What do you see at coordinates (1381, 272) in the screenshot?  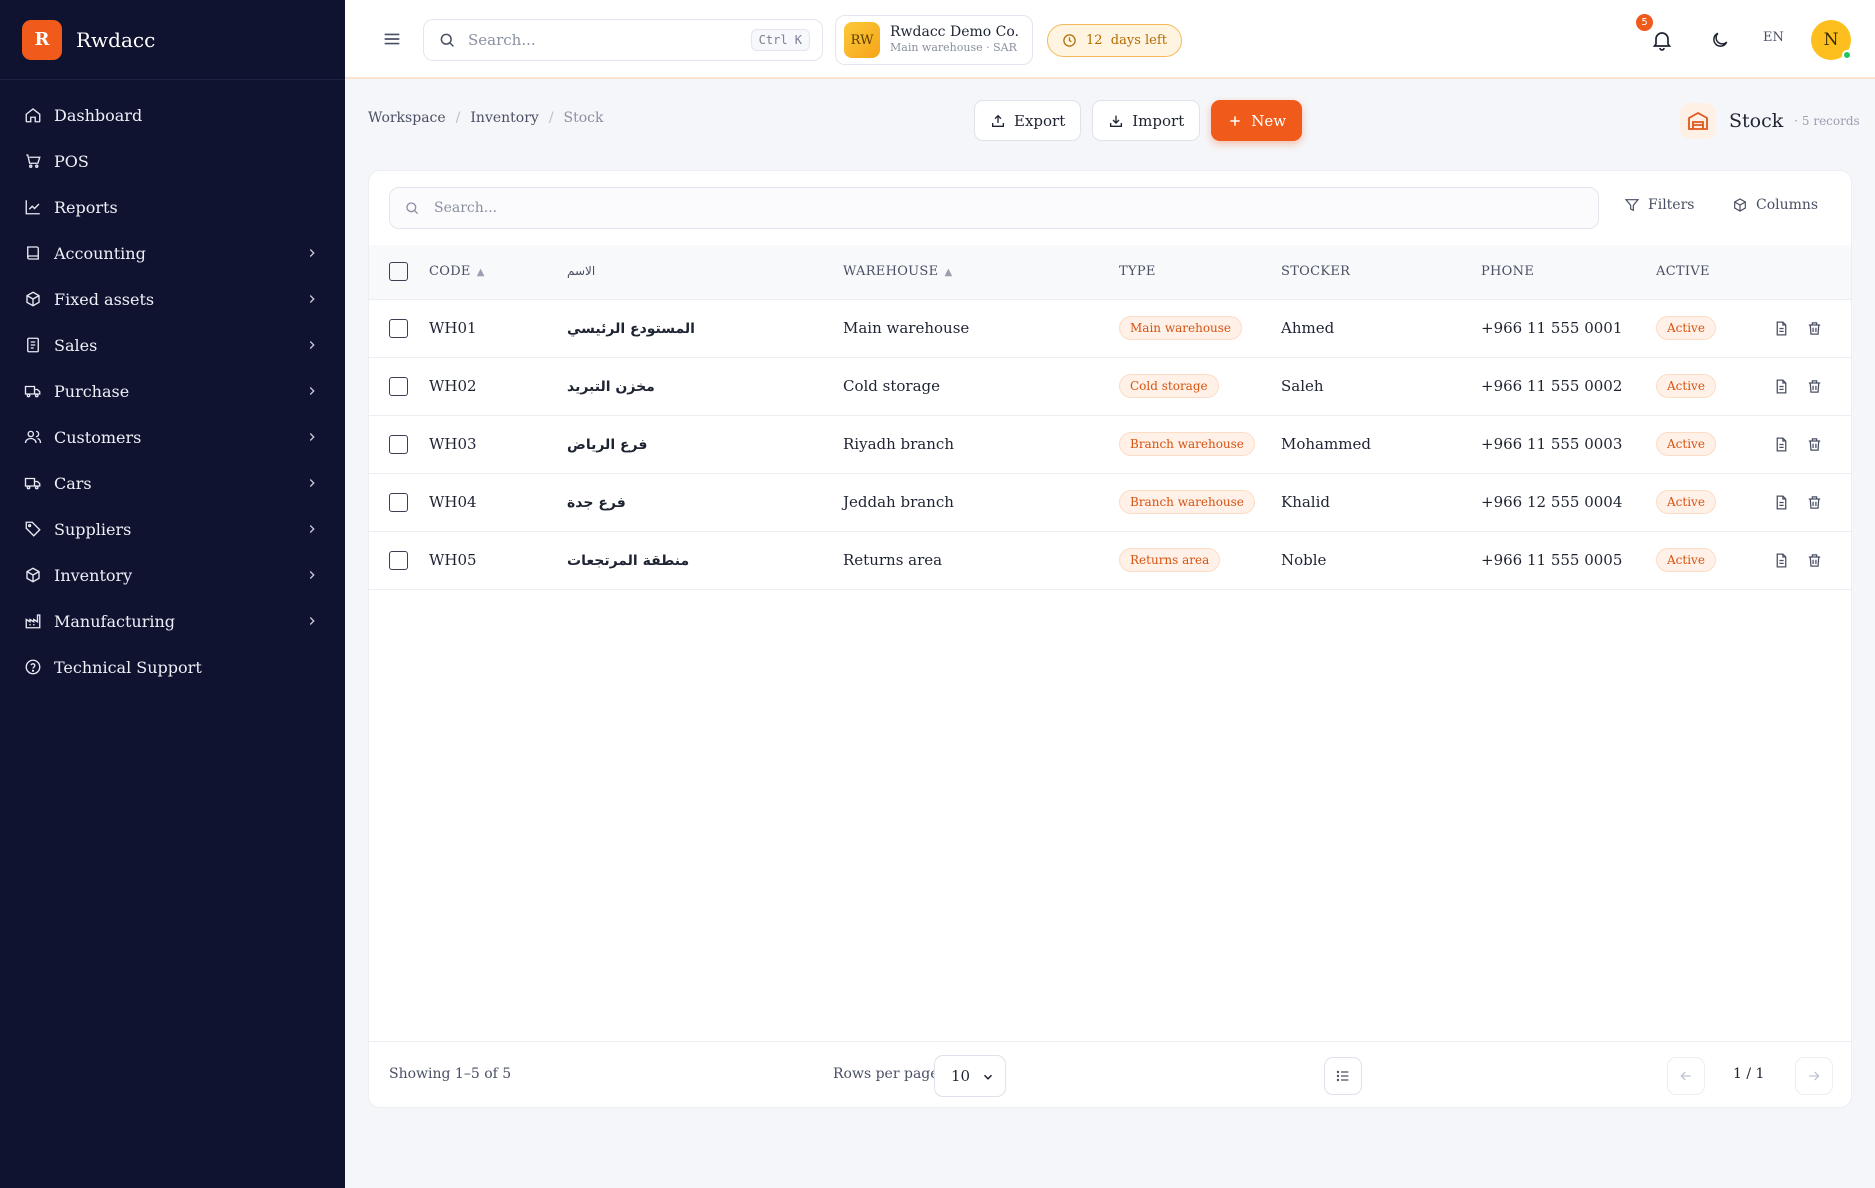 I see `column-header-stocker: STOCKER` at bounding box center [1381, 272].